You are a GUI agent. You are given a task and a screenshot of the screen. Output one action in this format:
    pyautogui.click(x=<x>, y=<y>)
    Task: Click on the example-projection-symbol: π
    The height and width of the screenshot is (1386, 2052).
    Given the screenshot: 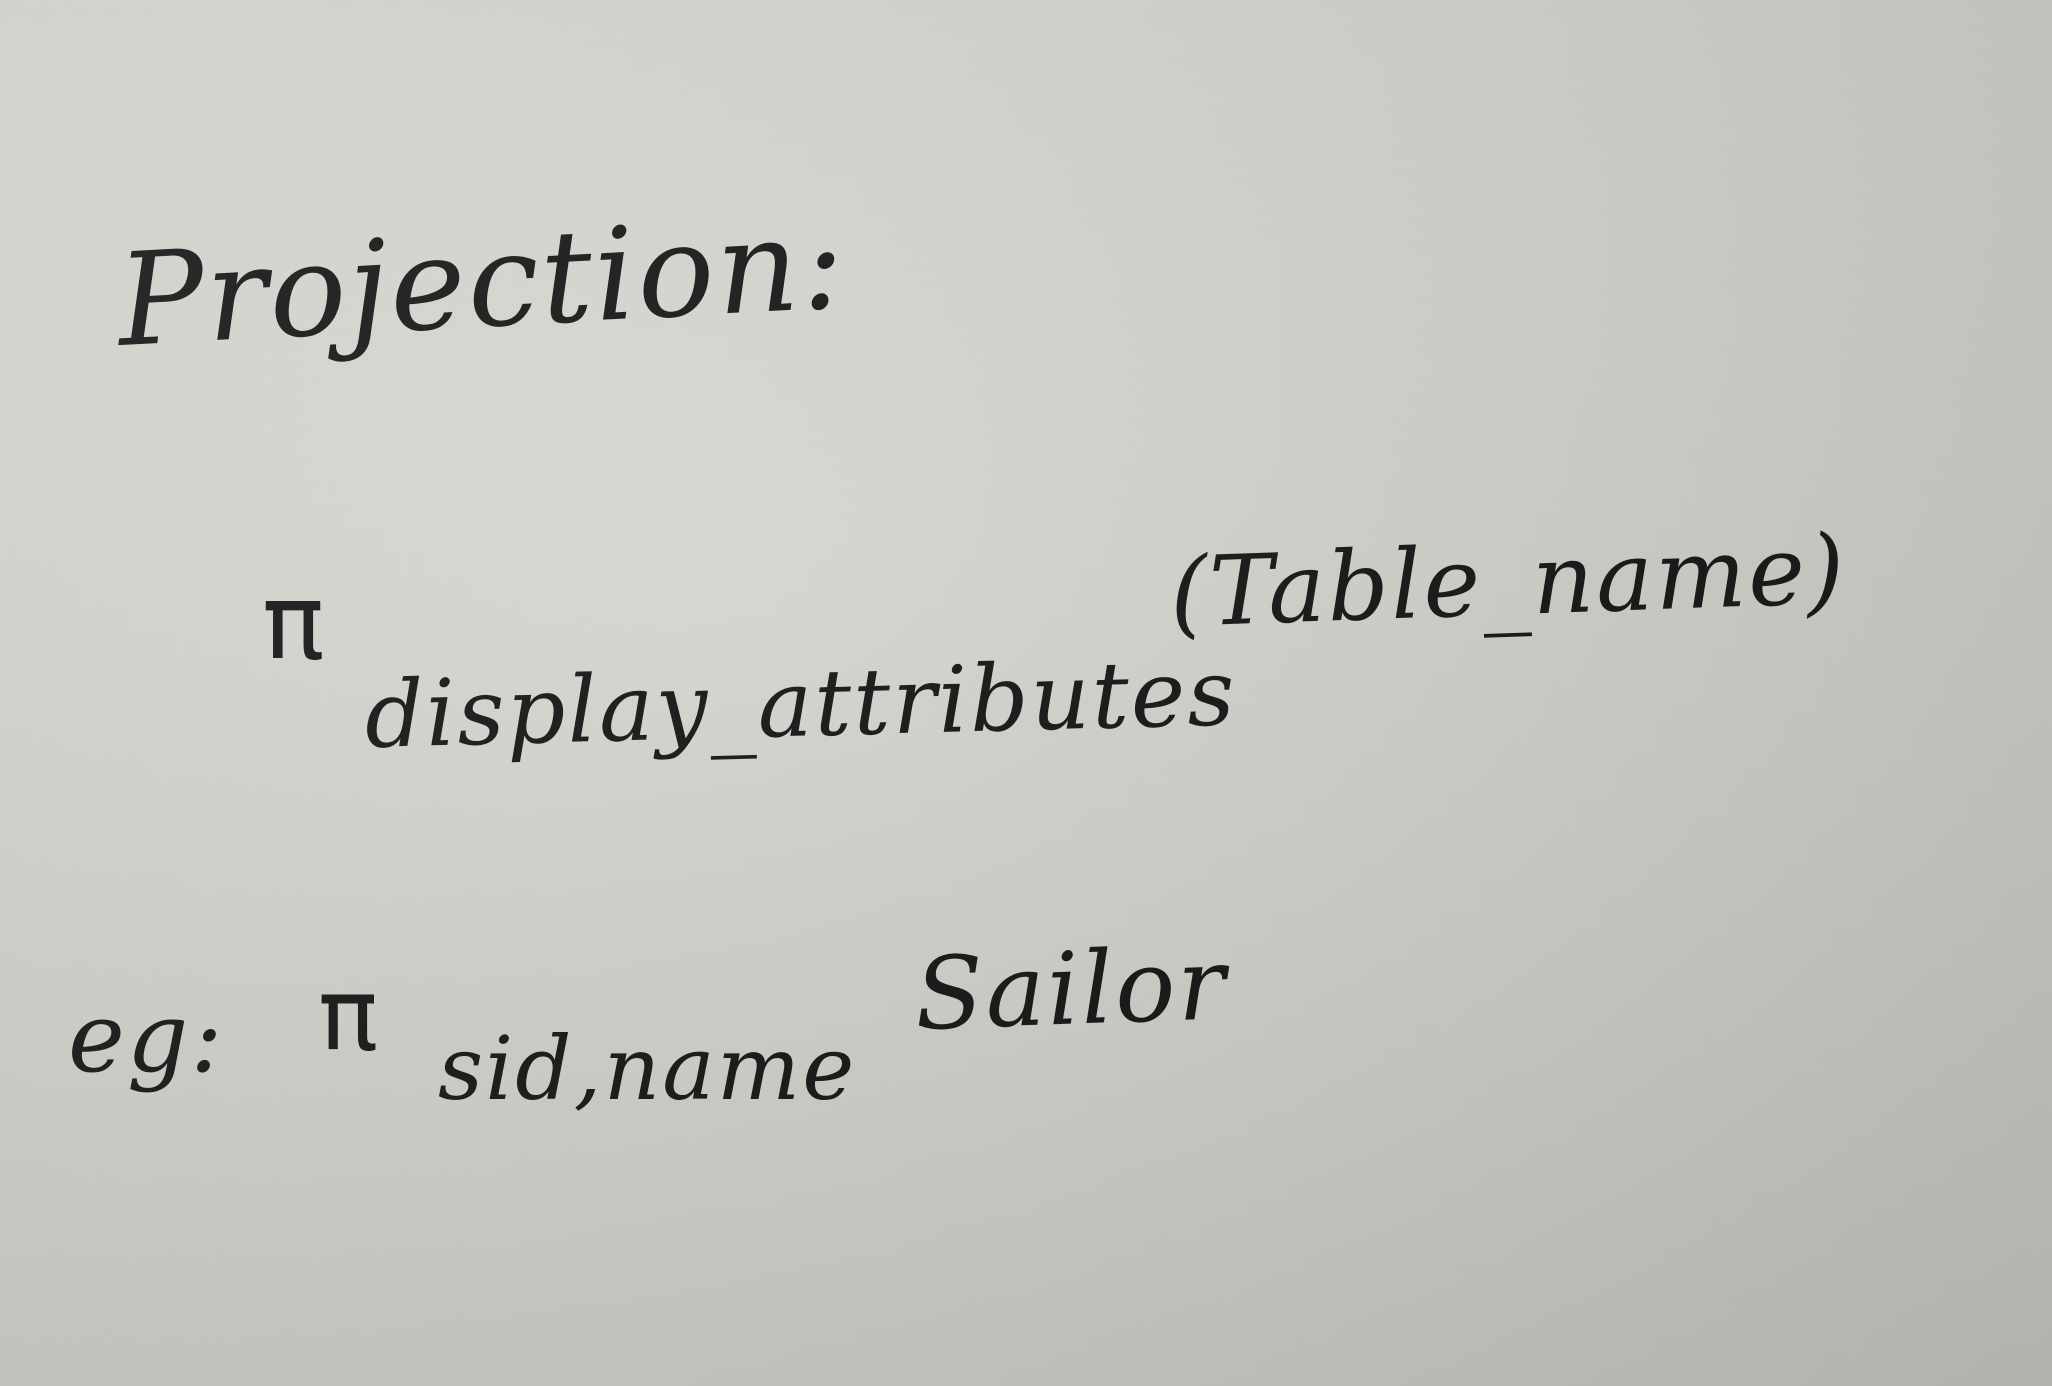 What is the action you would take?
    pyautogui.click(x=349, y=1014)
    